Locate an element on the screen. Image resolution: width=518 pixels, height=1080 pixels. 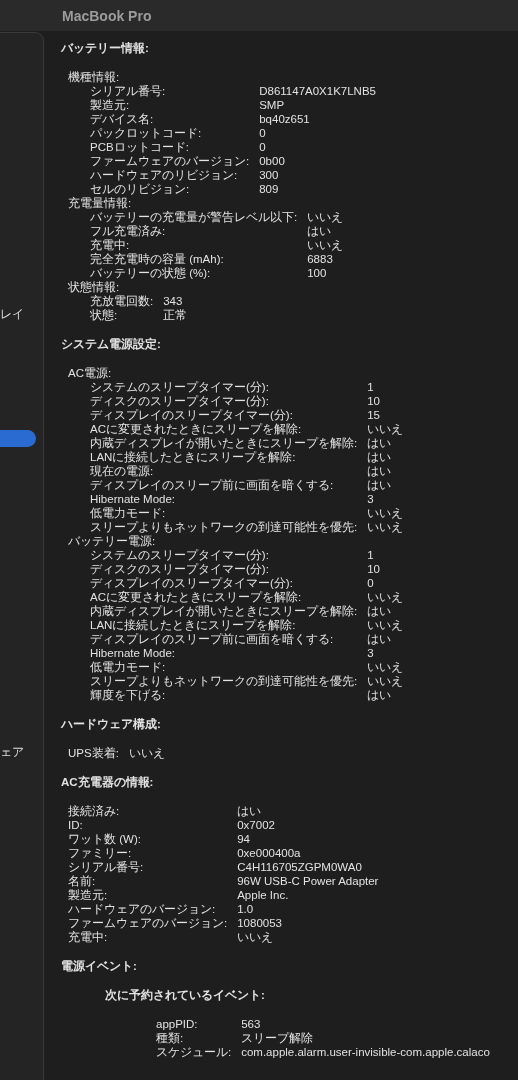
field-value: 0x7002 is located at coordinates (256, 825).